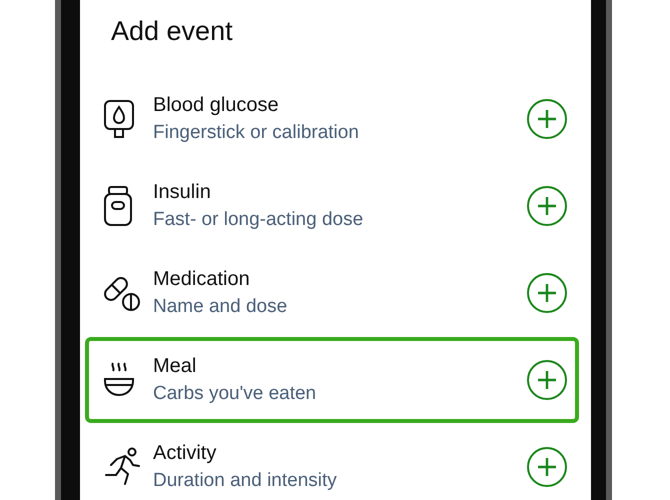 The image size is (670, 500). I want to click on event-name: Insulin, so click(182, 192).